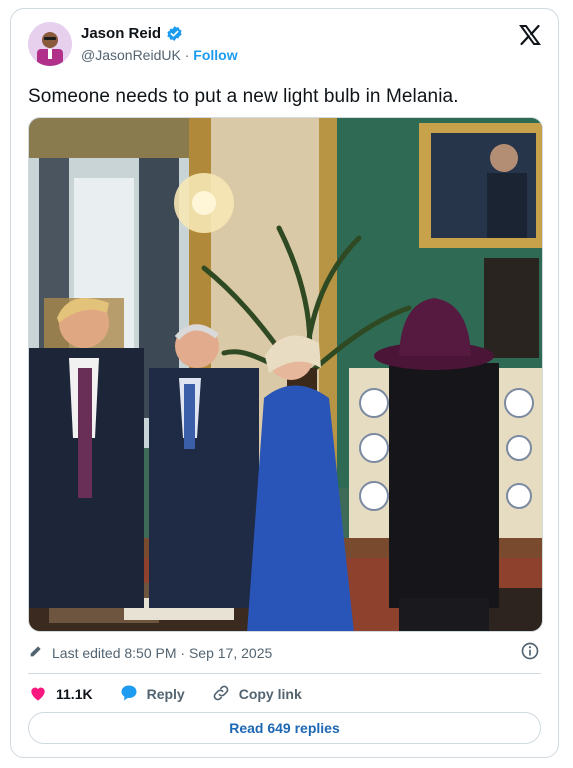 This screenshot has height=768, width=573. I want to click on link-icon, so click(221, 694).